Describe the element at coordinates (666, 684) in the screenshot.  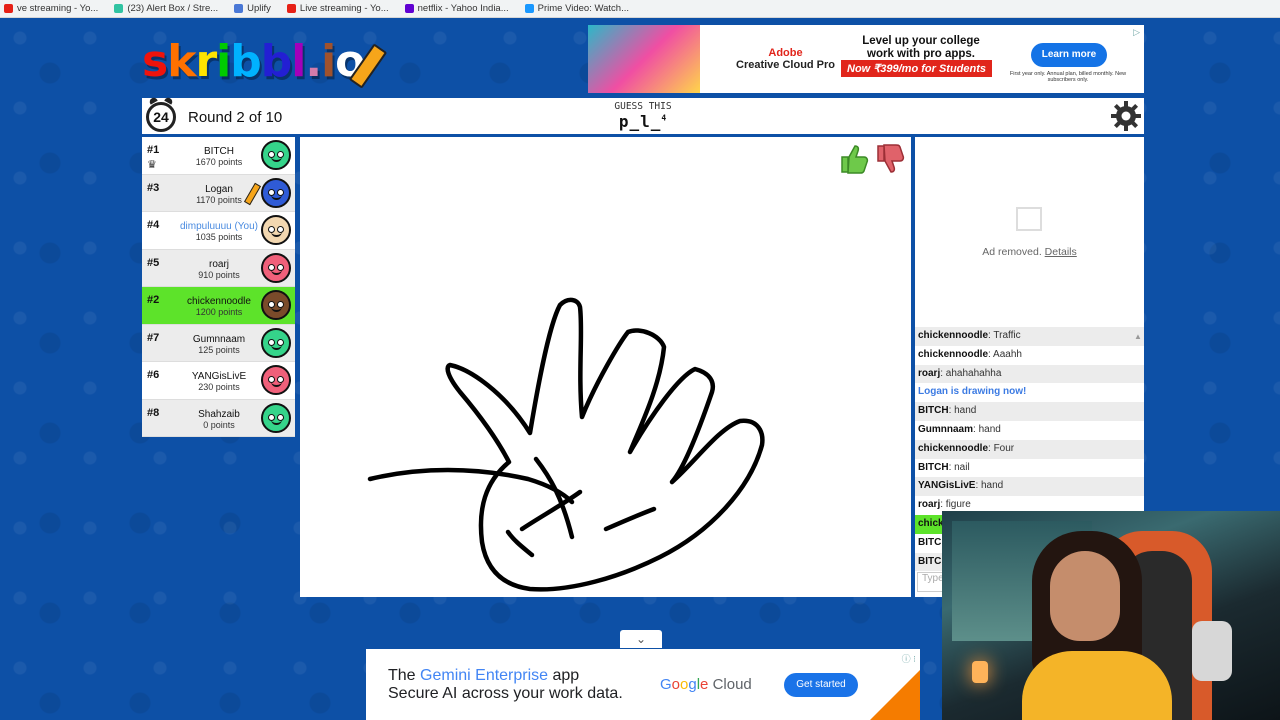
I see `google-letter: G` at that location.